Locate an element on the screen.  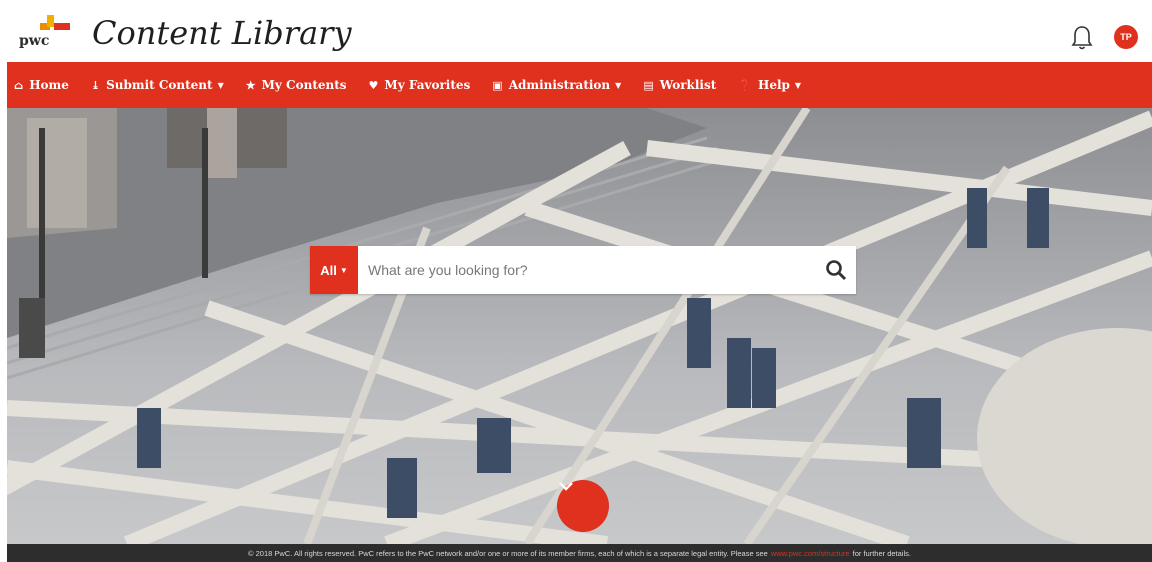
logo-mark-yellow is located at coordinates (50, 21).